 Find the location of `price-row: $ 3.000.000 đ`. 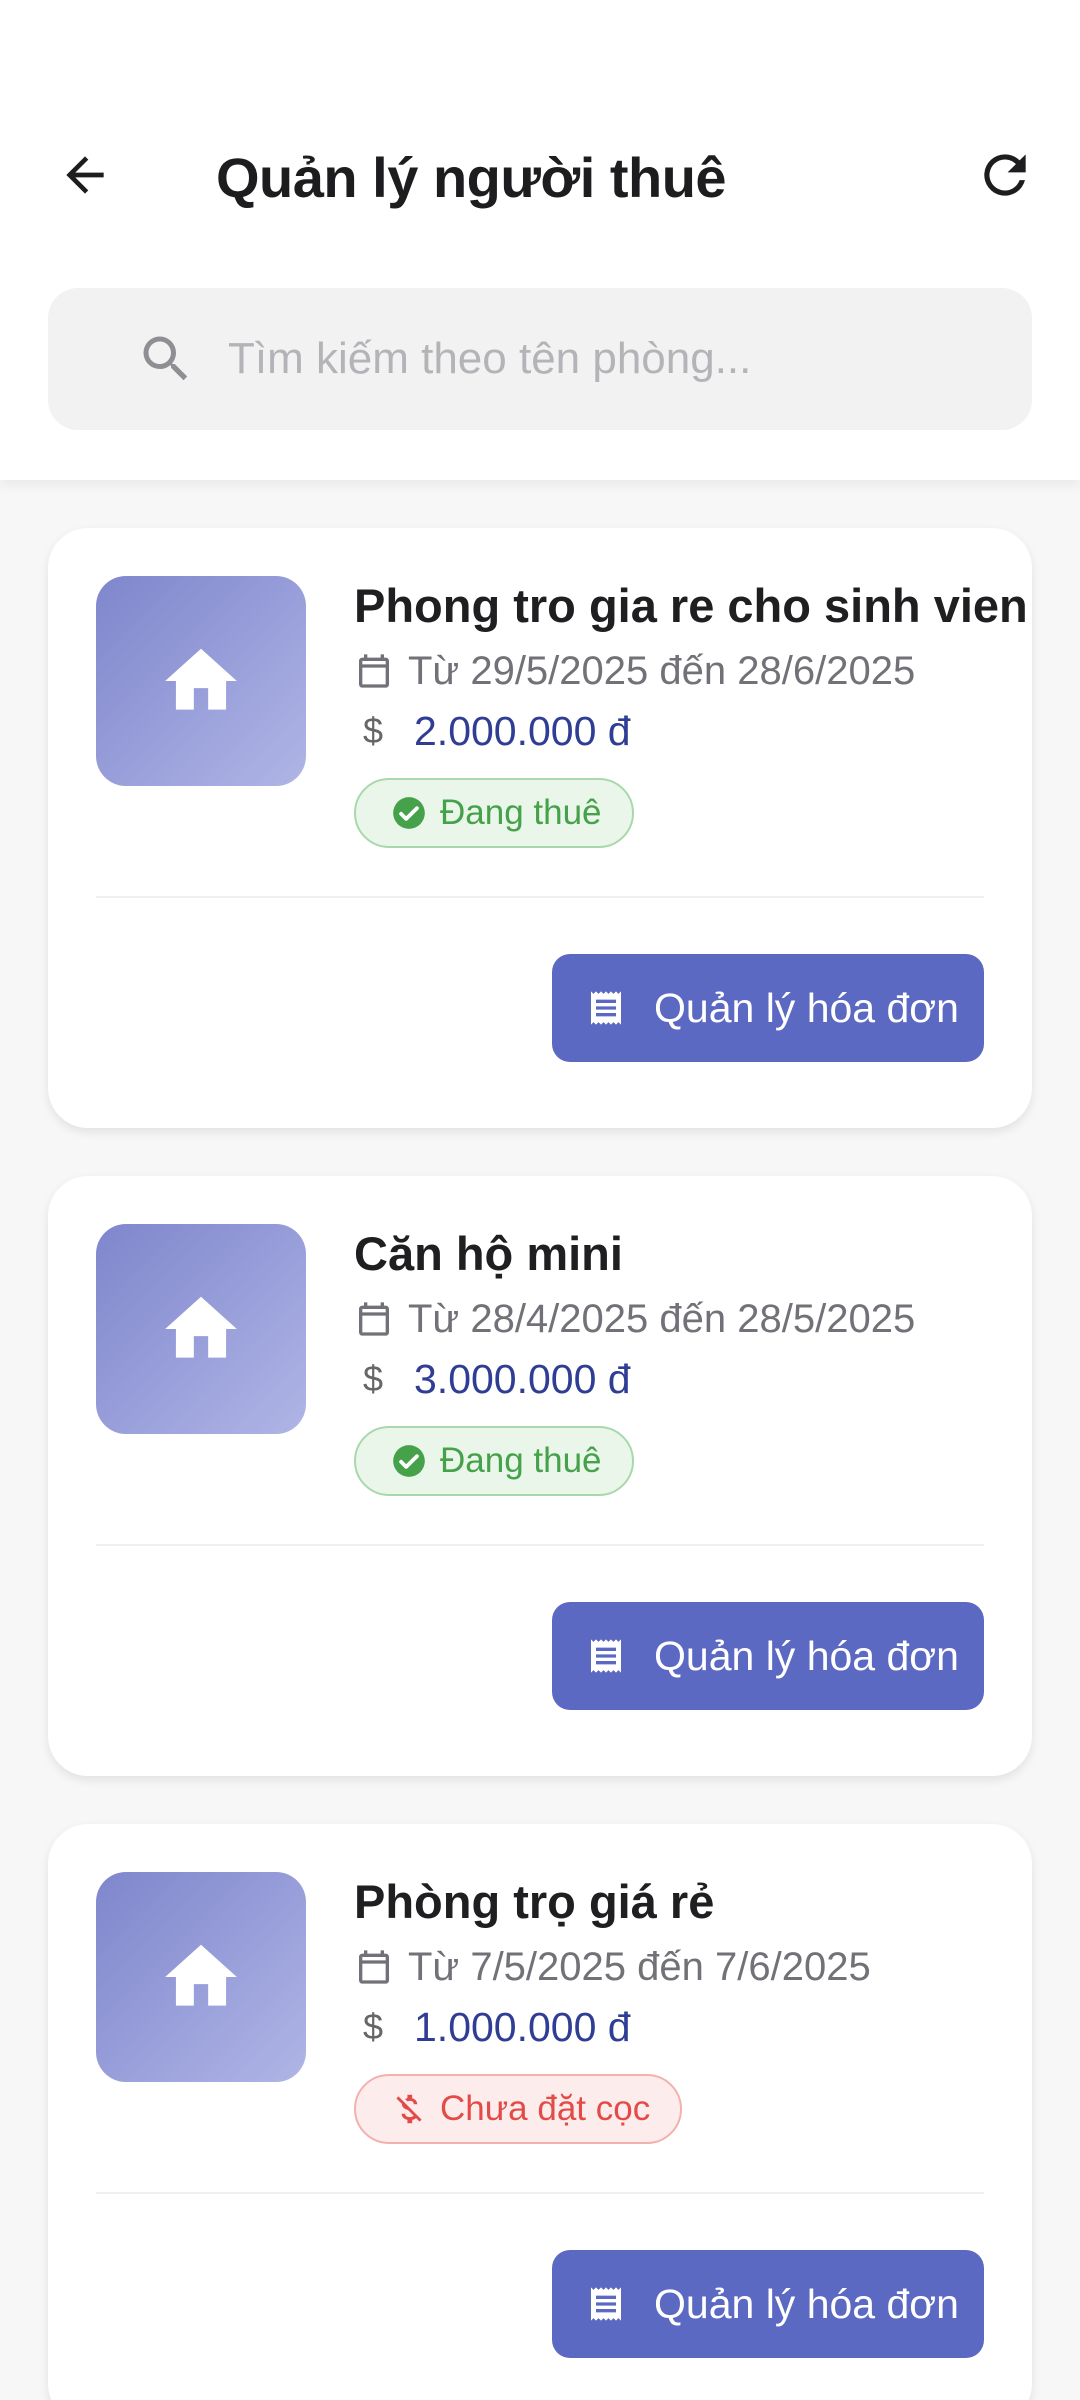

price-row: $ 3.000.000 đ is located at coordinates (492, 1379).